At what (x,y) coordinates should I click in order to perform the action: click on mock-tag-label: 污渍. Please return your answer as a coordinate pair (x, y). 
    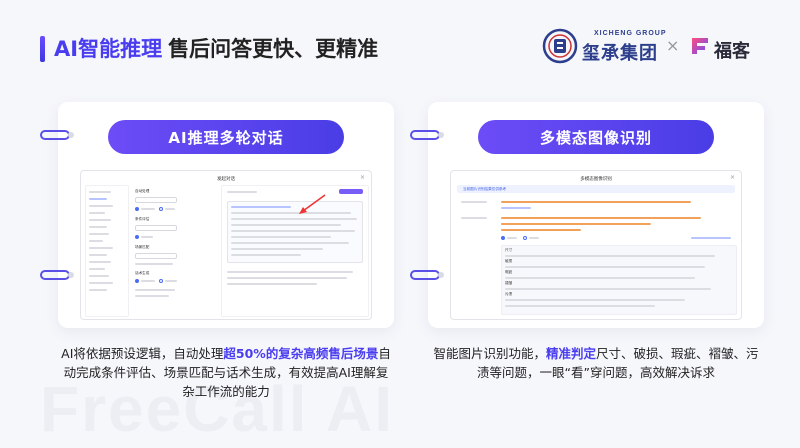
    Looking at the image, I should click on (509, 294).